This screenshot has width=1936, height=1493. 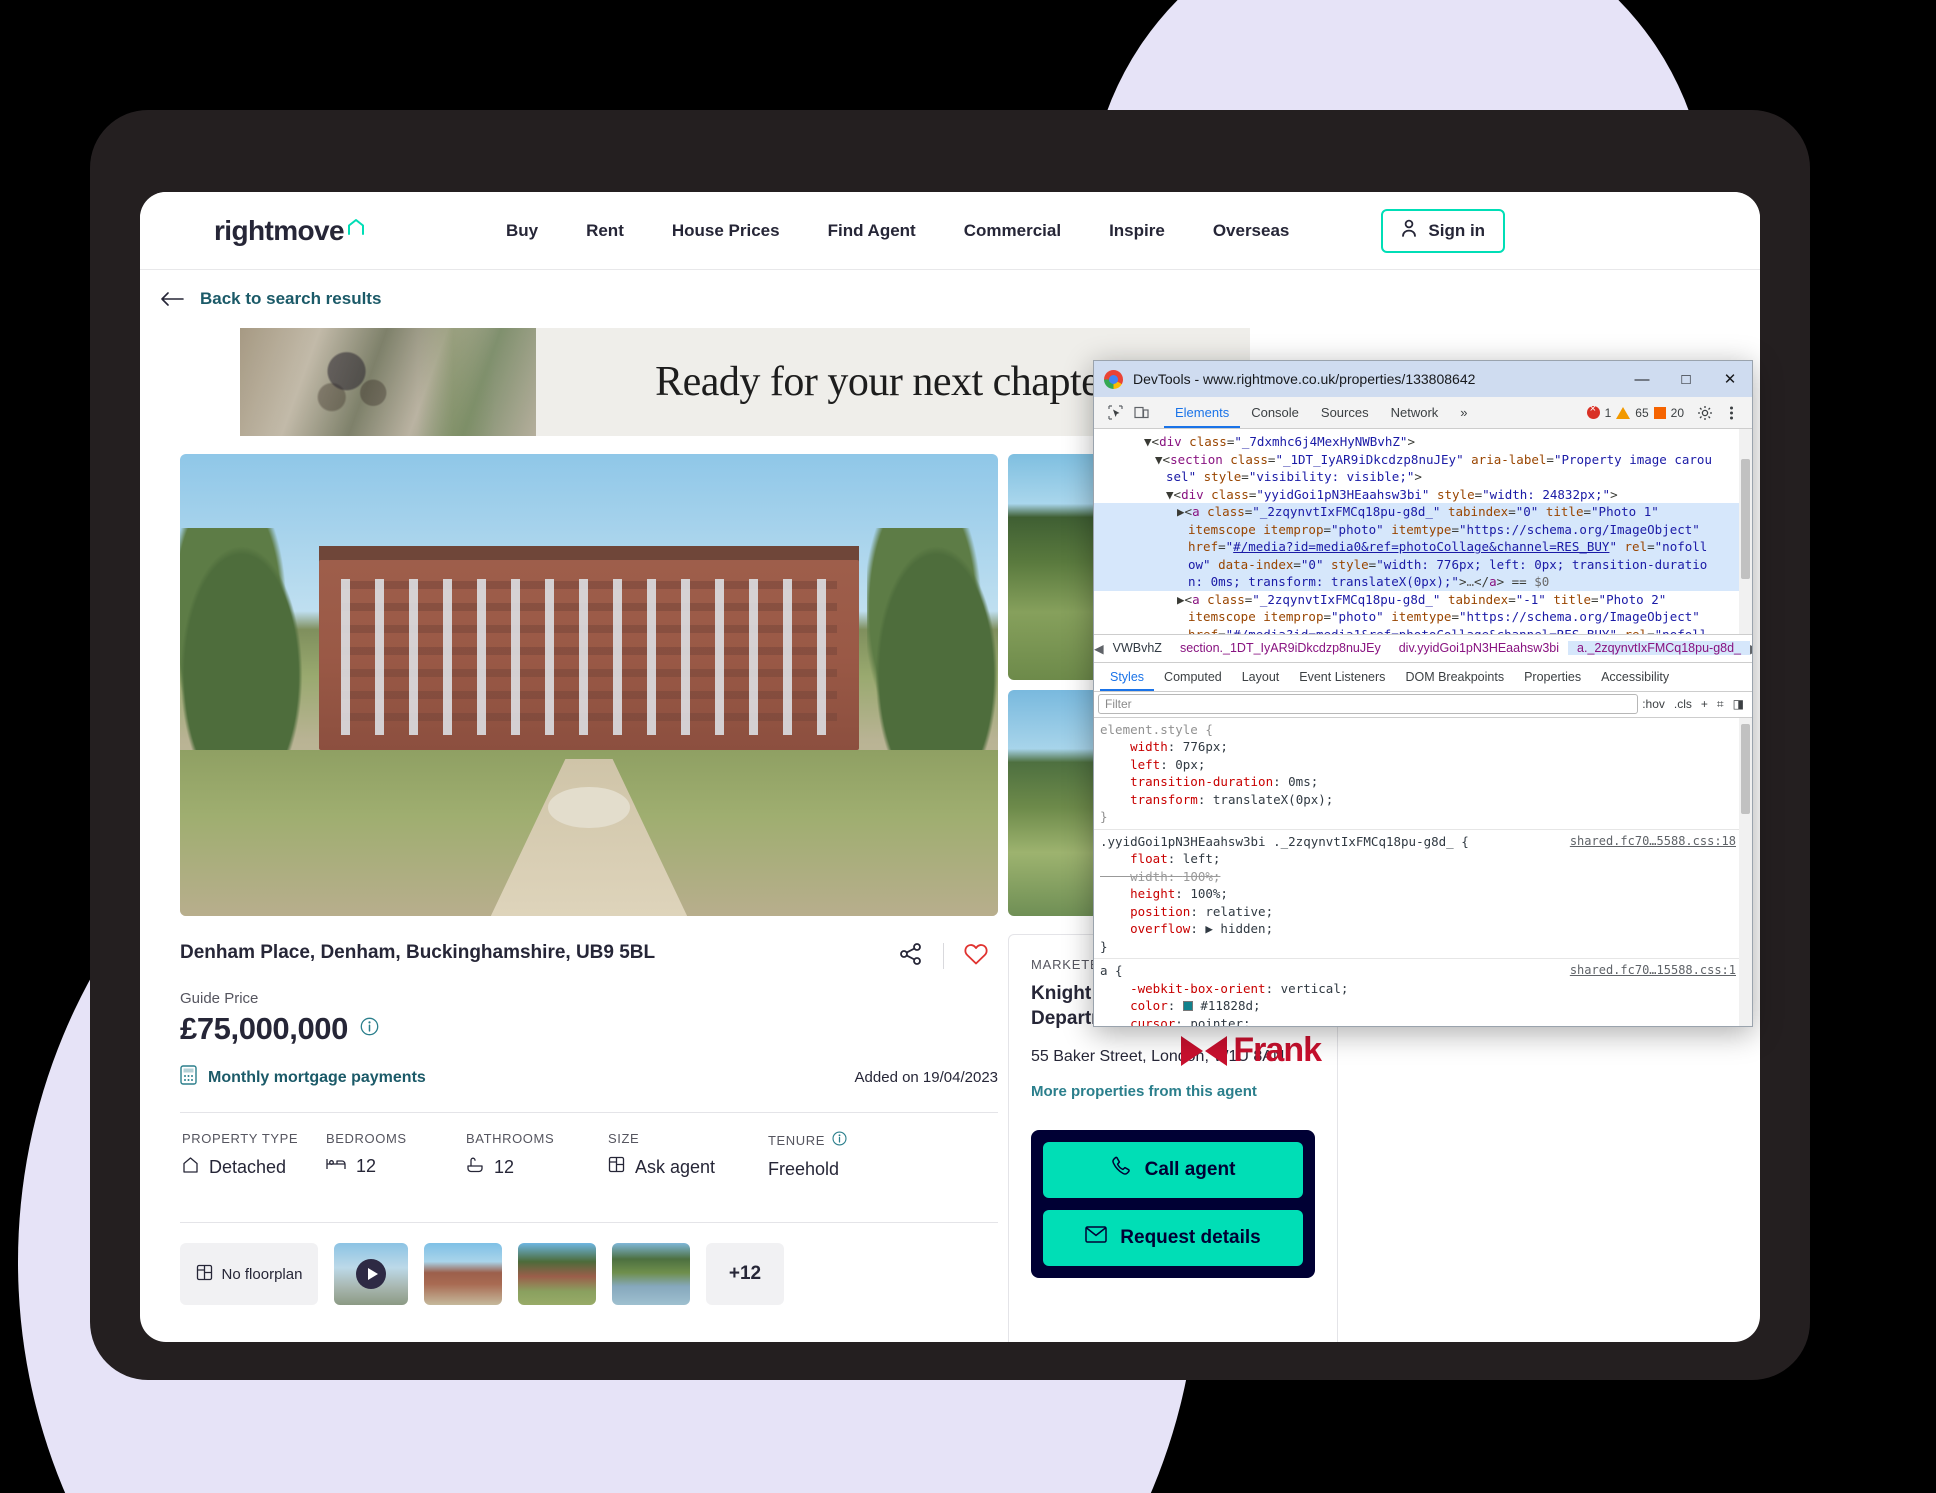 I want to click on tab-console: Console, so click(x=1275, y=412).